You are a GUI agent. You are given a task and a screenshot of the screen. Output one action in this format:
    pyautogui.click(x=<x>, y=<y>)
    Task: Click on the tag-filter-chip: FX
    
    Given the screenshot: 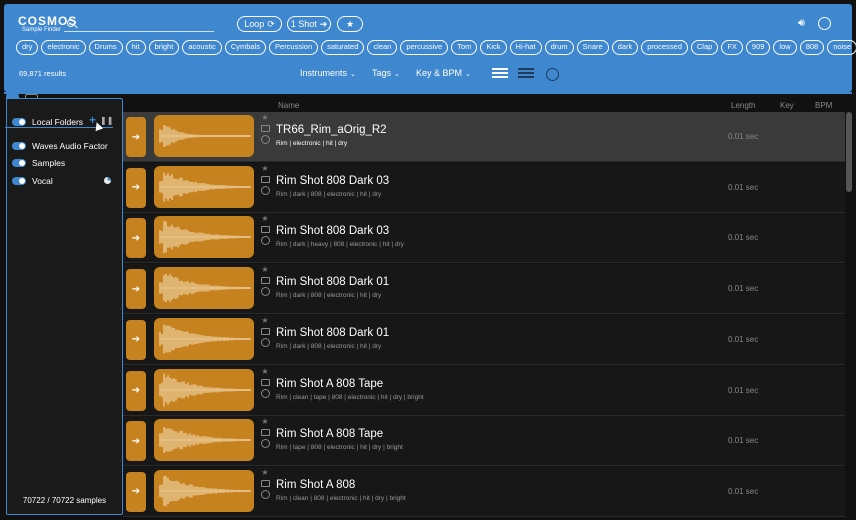 What is the action you would take?
    pyautogui.click(x=732, y=47)
    